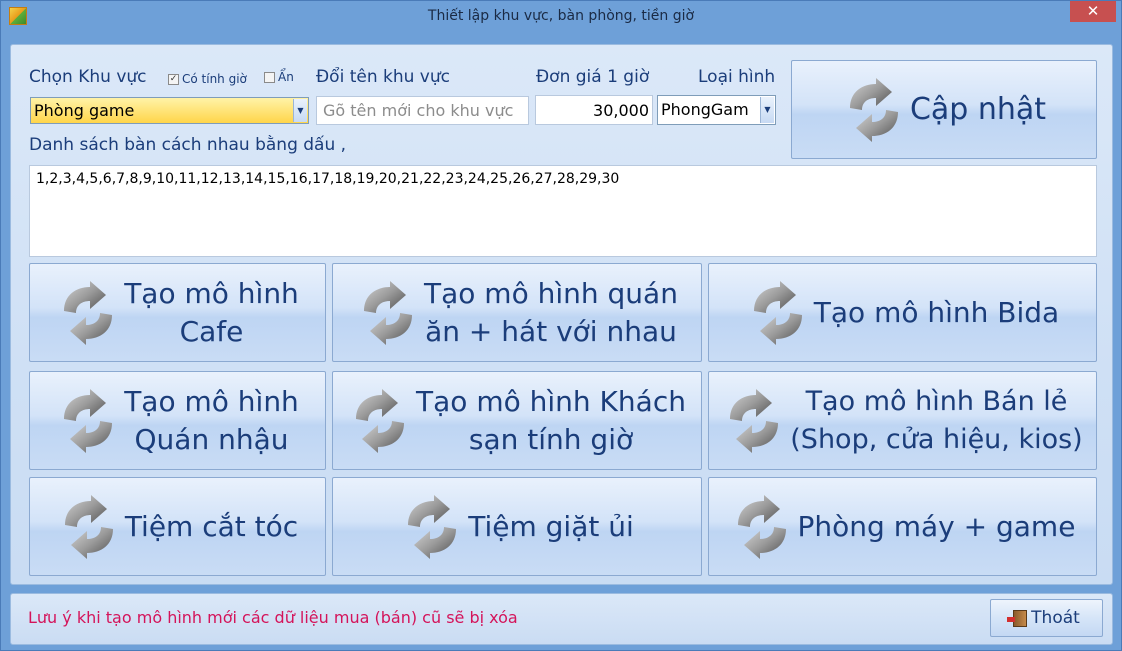 The image size is (1122, 651). What do you see at coordinates (551, 313) in the screenshot?
I see `restaurant-karaoke-model-label: Tạo mô hình quán ăn + hát với nhau` at bounding box center [551, 313].